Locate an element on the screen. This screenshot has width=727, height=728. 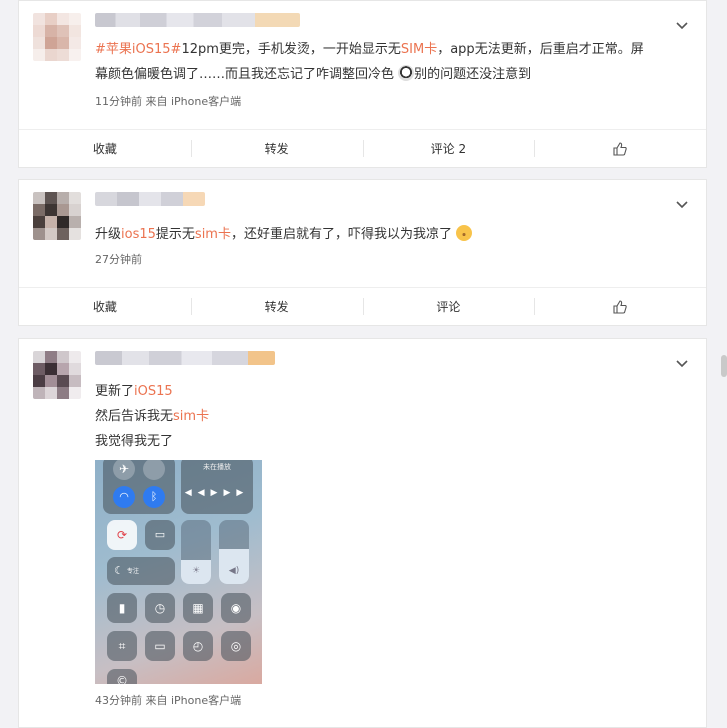
action-bar: 收藏 转发 评论 2 is located at coordinates (362, 148).